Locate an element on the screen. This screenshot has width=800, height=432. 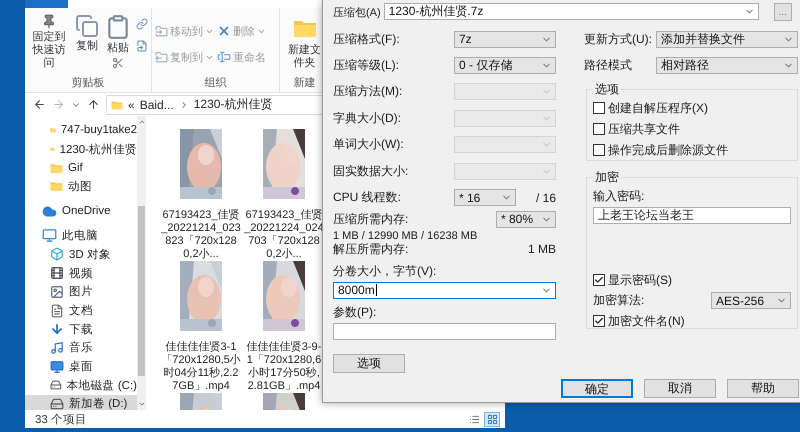
checkbox-option: 压缩共享文件 is located at coordinates (692, 129).